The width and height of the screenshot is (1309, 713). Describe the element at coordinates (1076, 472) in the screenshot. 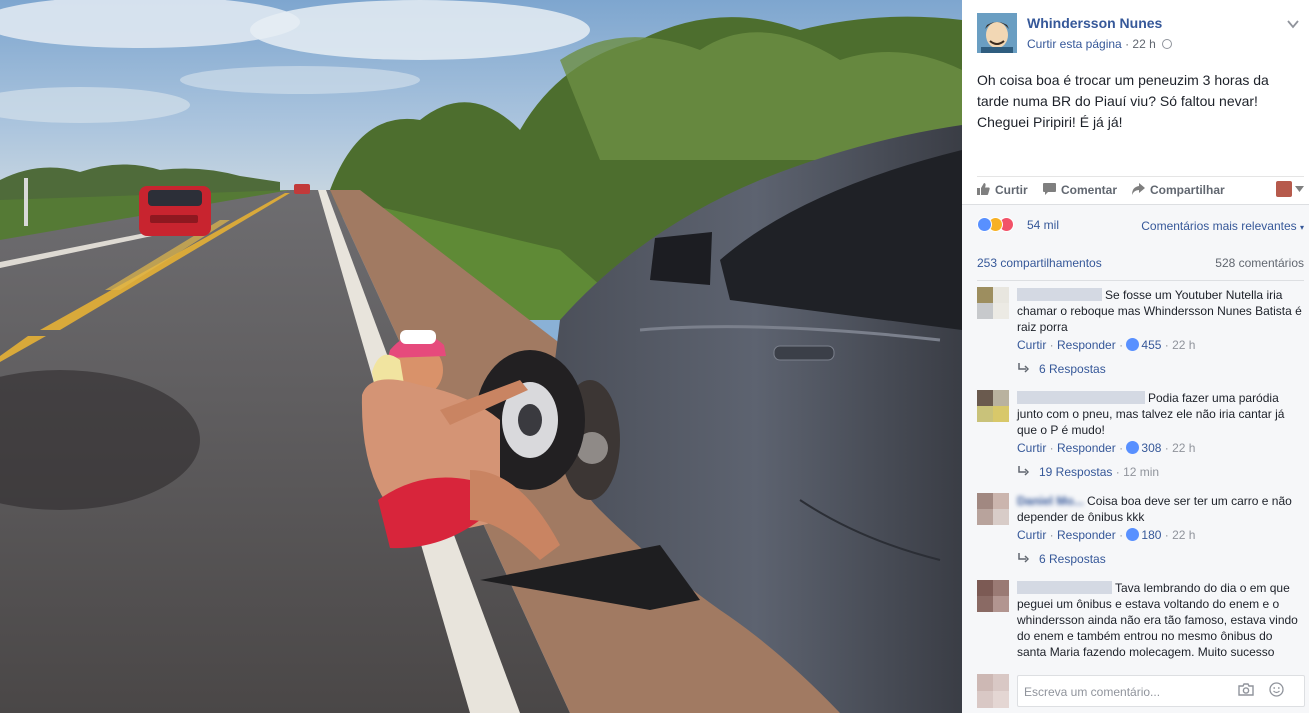

I see `replies-count: 19 Respostas` at that location.